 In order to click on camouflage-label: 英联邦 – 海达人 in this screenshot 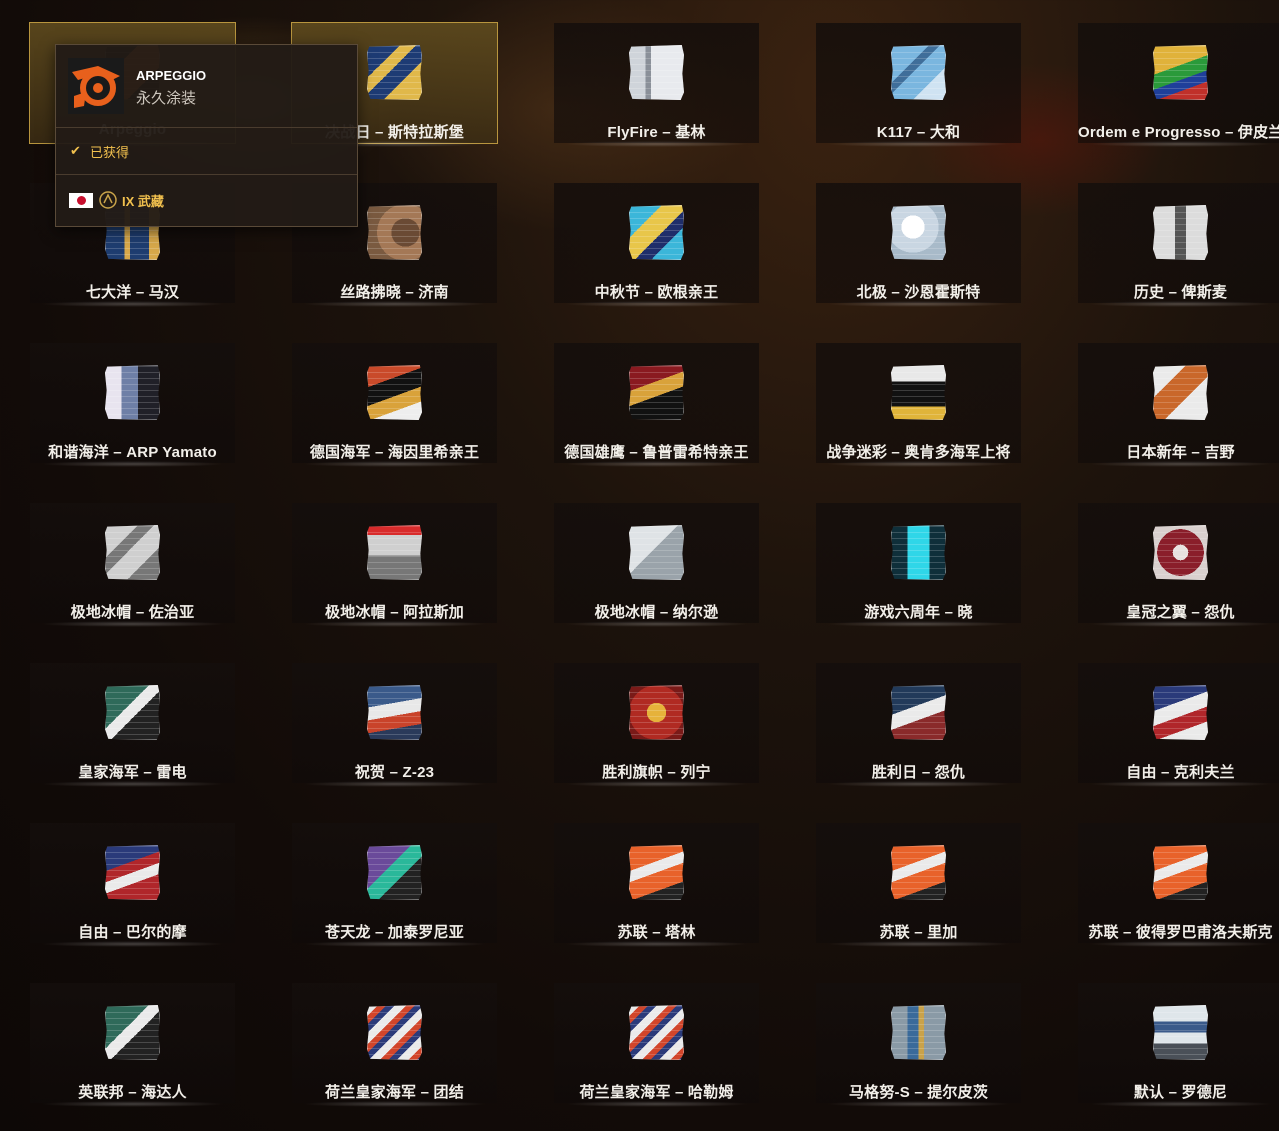, I will do `click(132, 1092)`.